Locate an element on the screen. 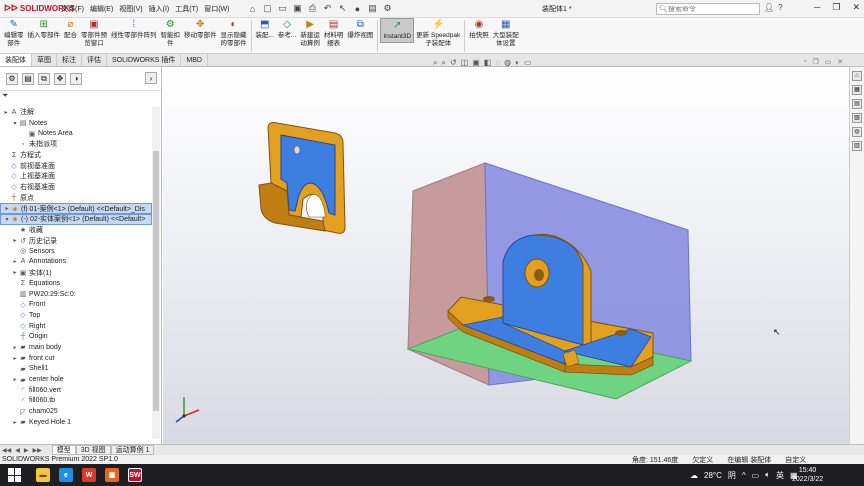 This screenshot has width=864, height=486. tree-item-26: ◜ fill060.vert is located at coordinates (76, 390).